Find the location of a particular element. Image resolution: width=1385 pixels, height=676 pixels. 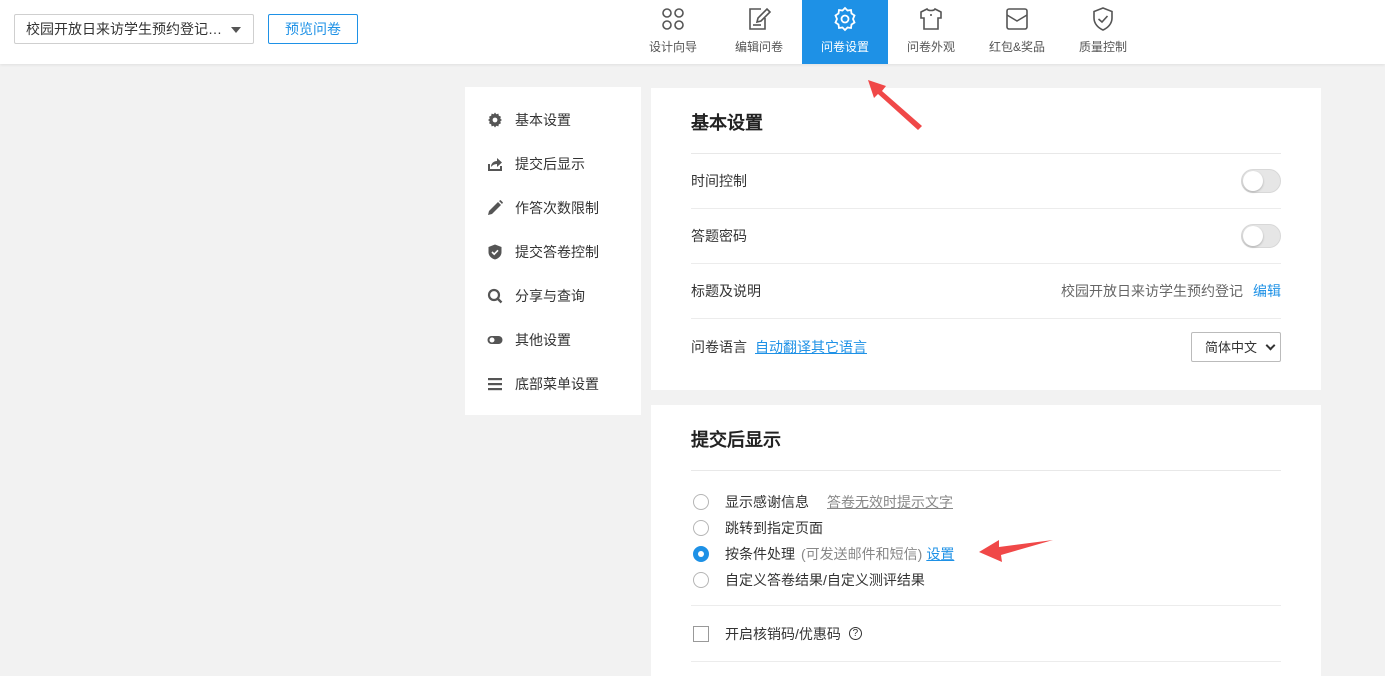

radio-custom-result is located at coordinates (701, 580).